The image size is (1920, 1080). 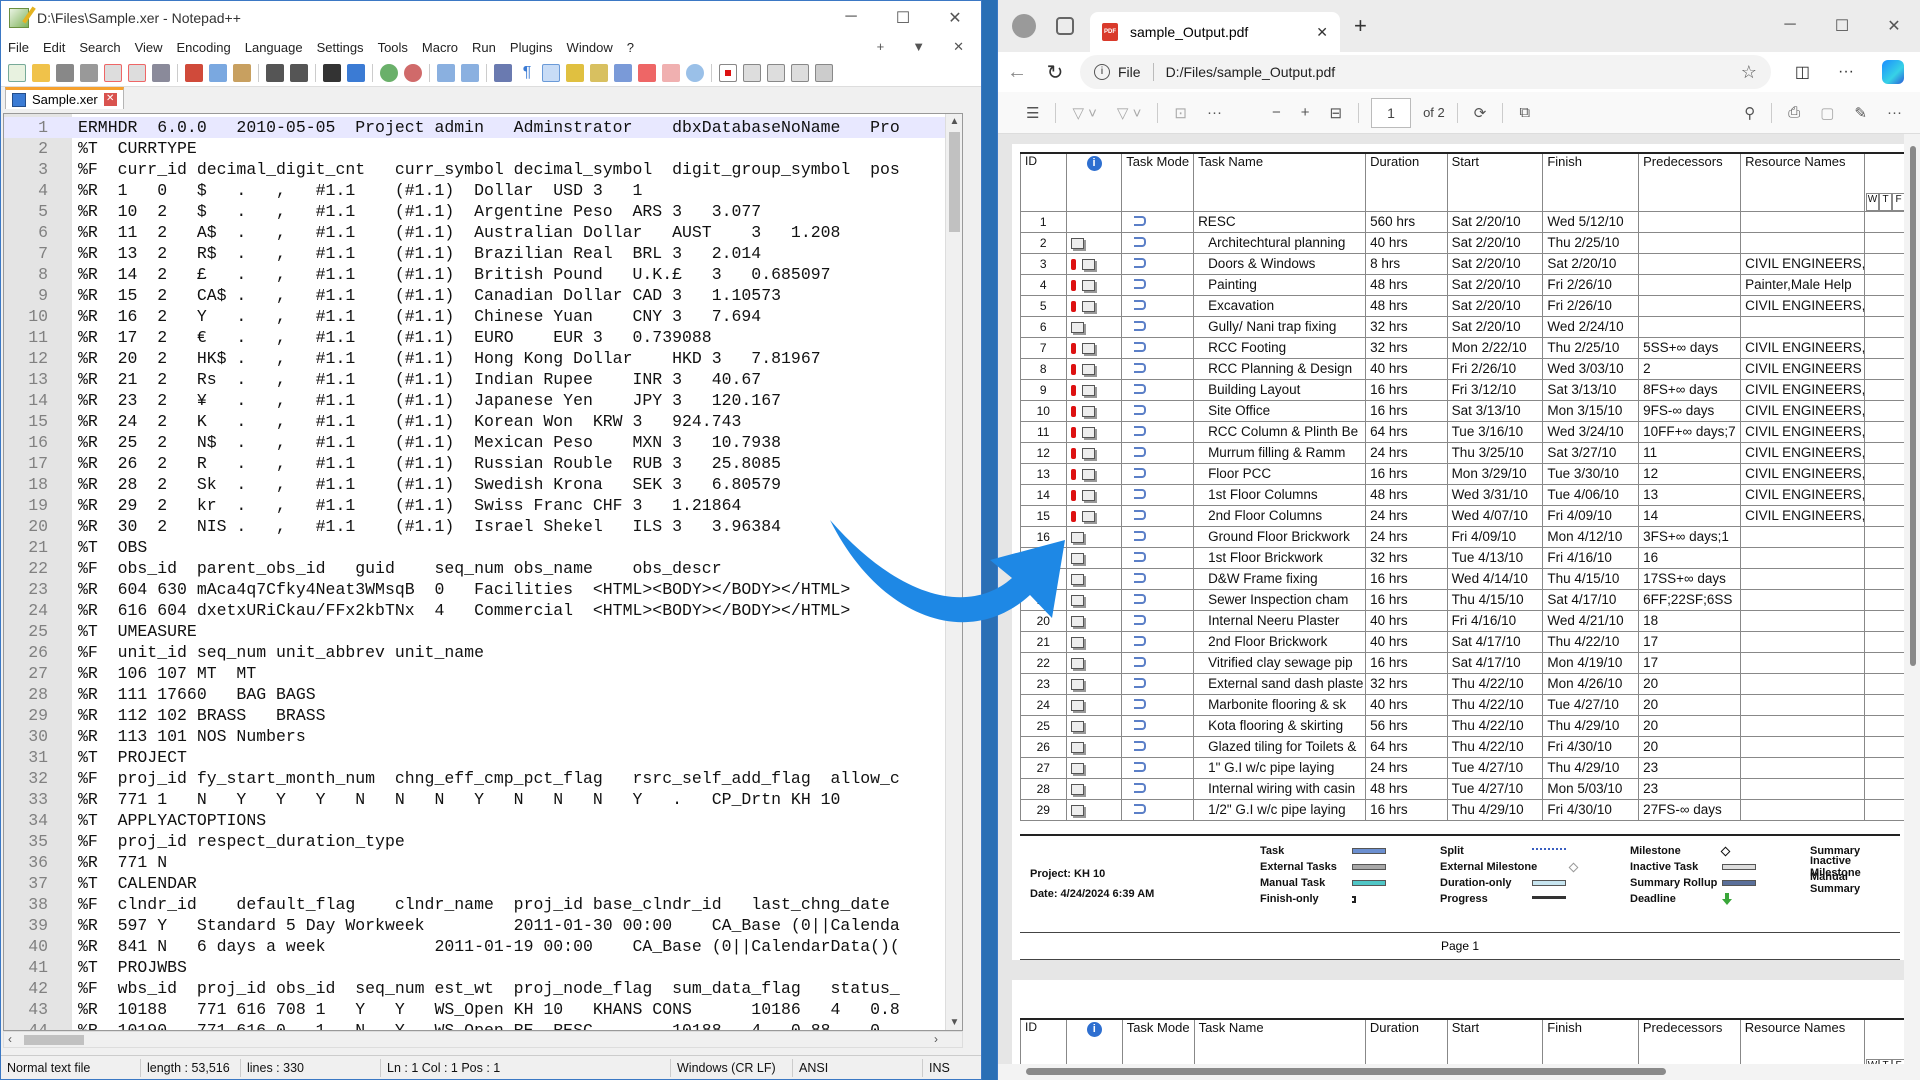 What do you see at coordinates (204, 47) in the screenshot?
I see `menu-encoding: Encoding` at bounding box center [204, 47].